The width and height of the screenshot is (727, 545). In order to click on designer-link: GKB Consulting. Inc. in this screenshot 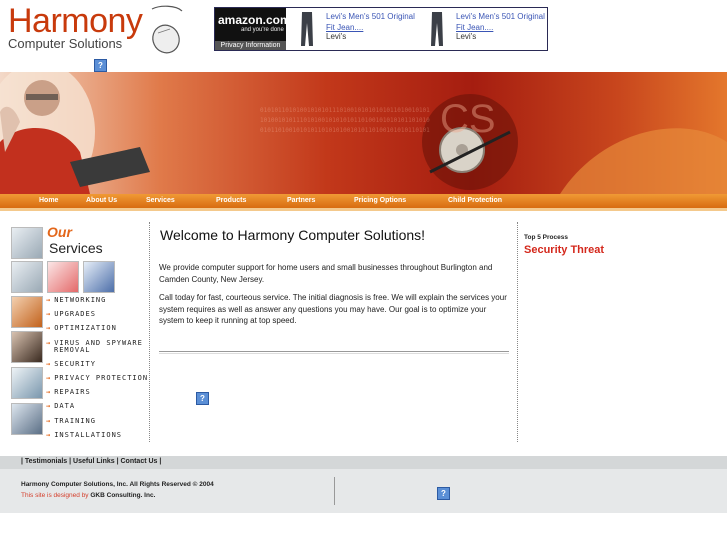, I will do `click(122, 495)`.